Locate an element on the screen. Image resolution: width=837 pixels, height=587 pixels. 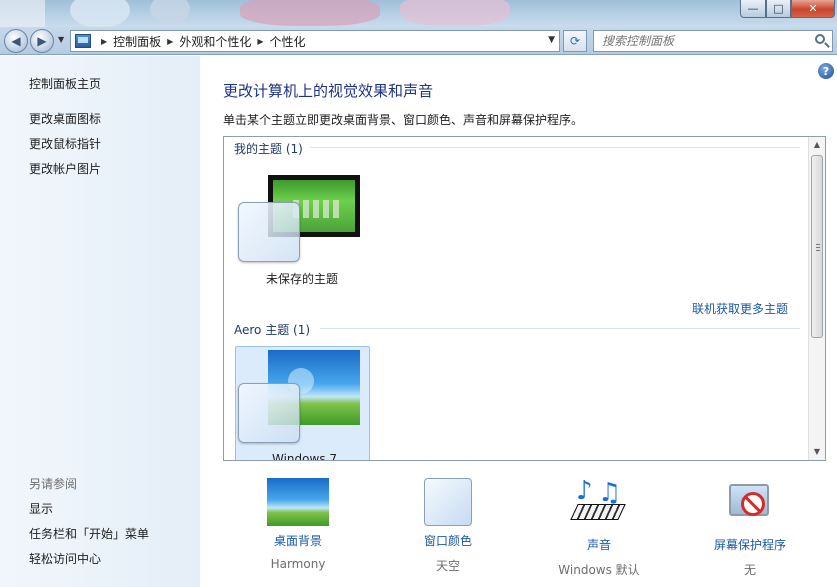
search-box is located at coordinates (713, 41).